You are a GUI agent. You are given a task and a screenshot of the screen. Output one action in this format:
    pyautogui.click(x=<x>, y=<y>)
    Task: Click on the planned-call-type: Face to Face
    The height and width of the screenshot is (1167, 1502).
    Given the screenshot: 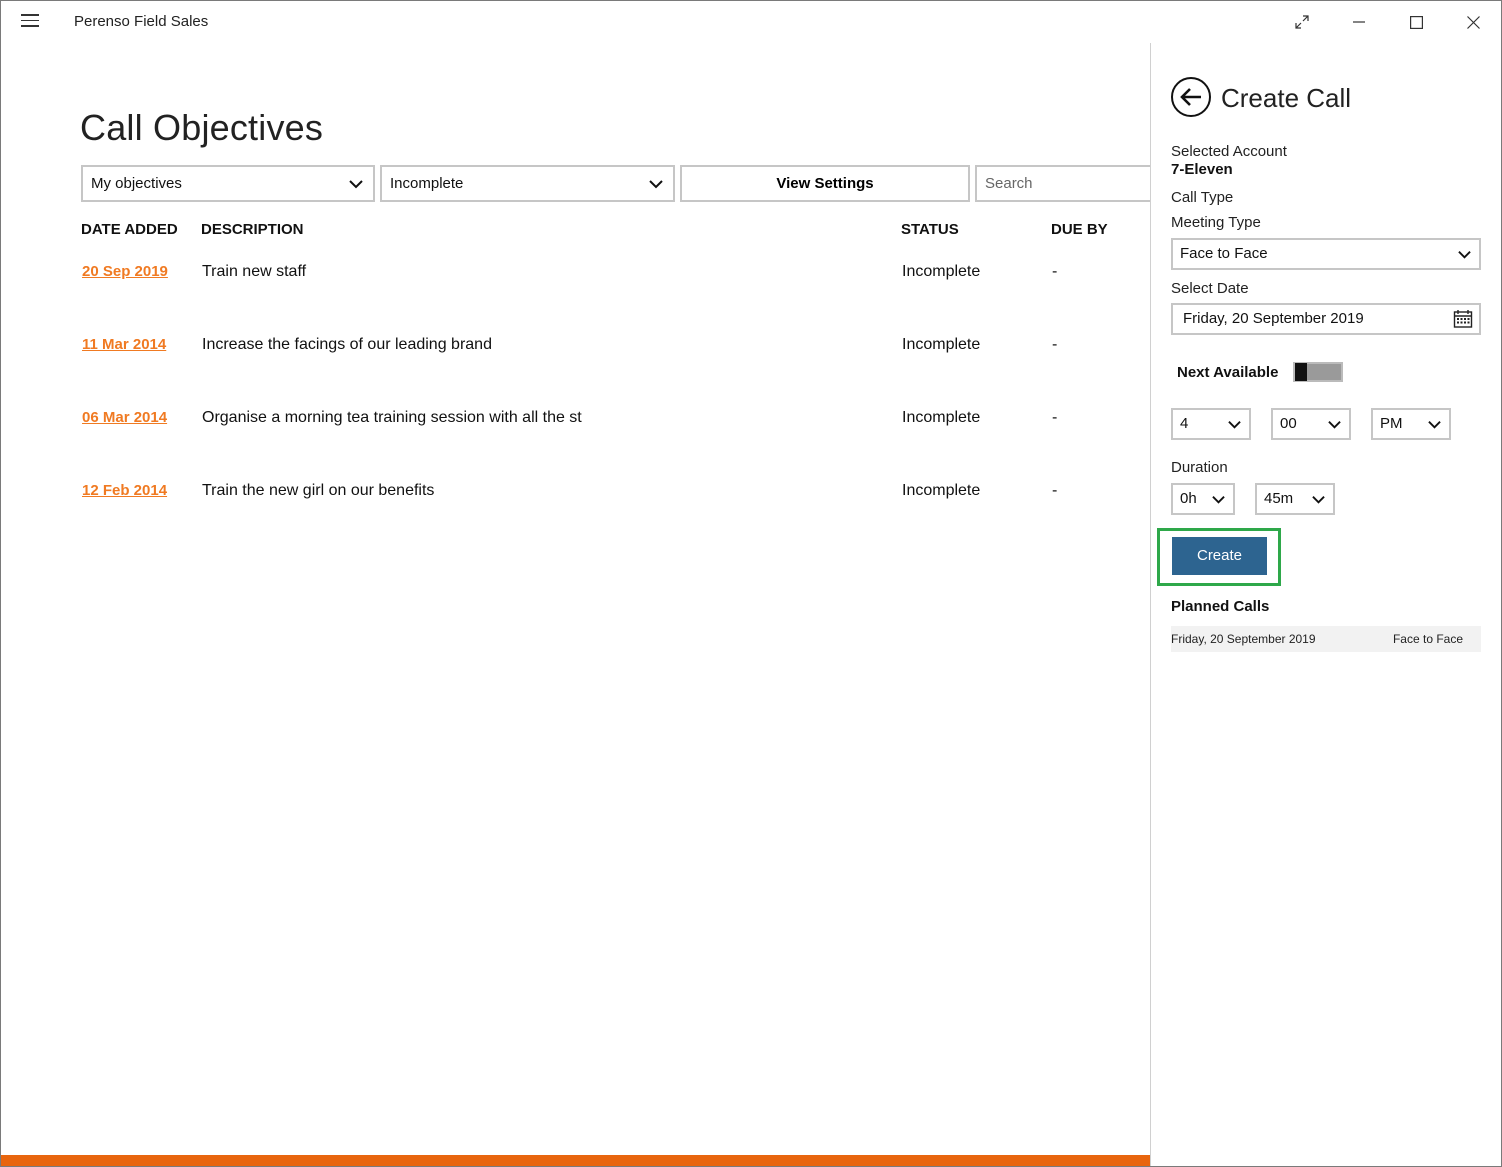 What is the action you would take?
    pyautogui.click(x=1427, y=639)
    